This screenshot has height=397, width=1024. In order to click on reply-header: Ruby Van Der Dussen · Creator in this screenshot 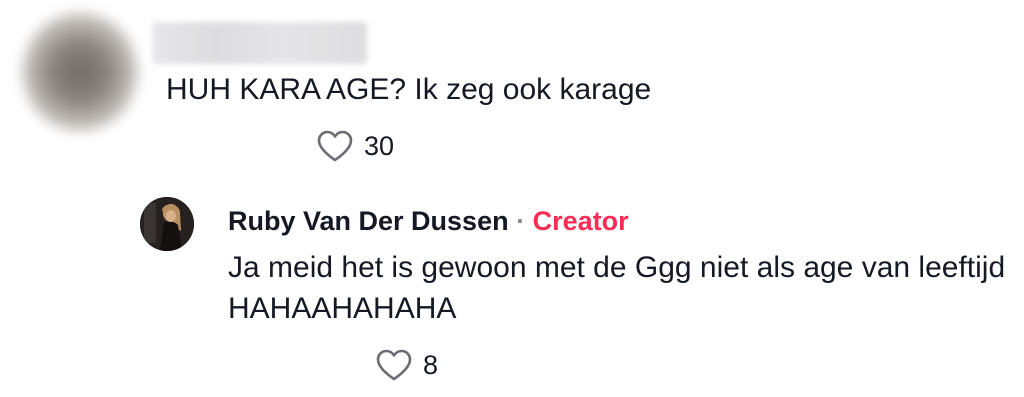, I will do `click(428, 221)`.